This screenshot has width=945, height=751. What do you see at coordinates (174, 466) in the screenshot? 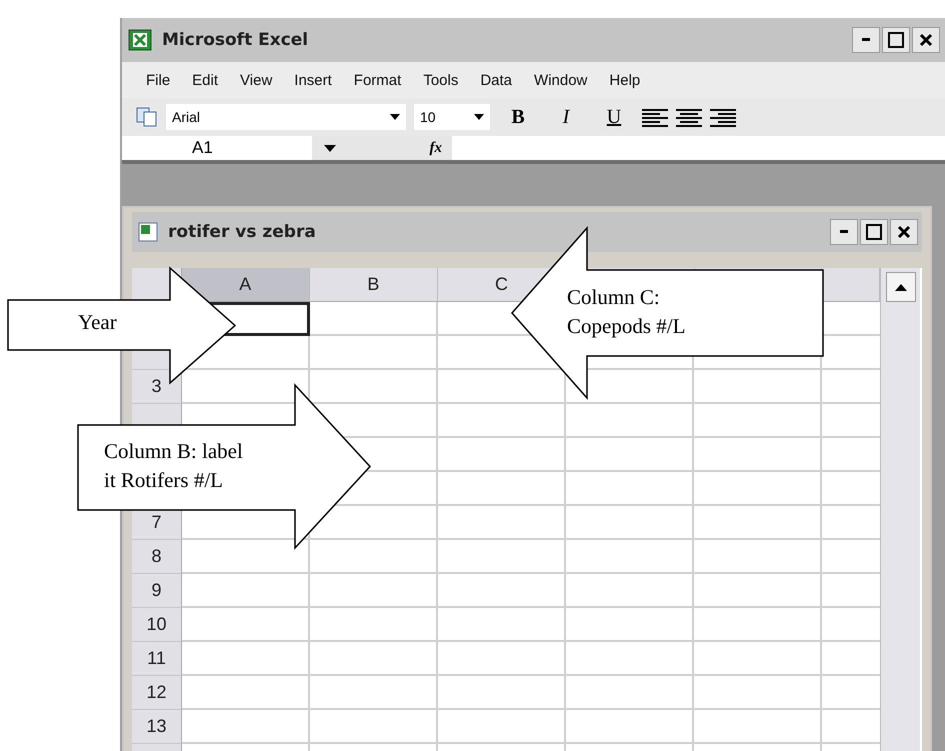
I see `callout-text: Column B: label it Rotifers #/L` at bounding box center [174, 466].